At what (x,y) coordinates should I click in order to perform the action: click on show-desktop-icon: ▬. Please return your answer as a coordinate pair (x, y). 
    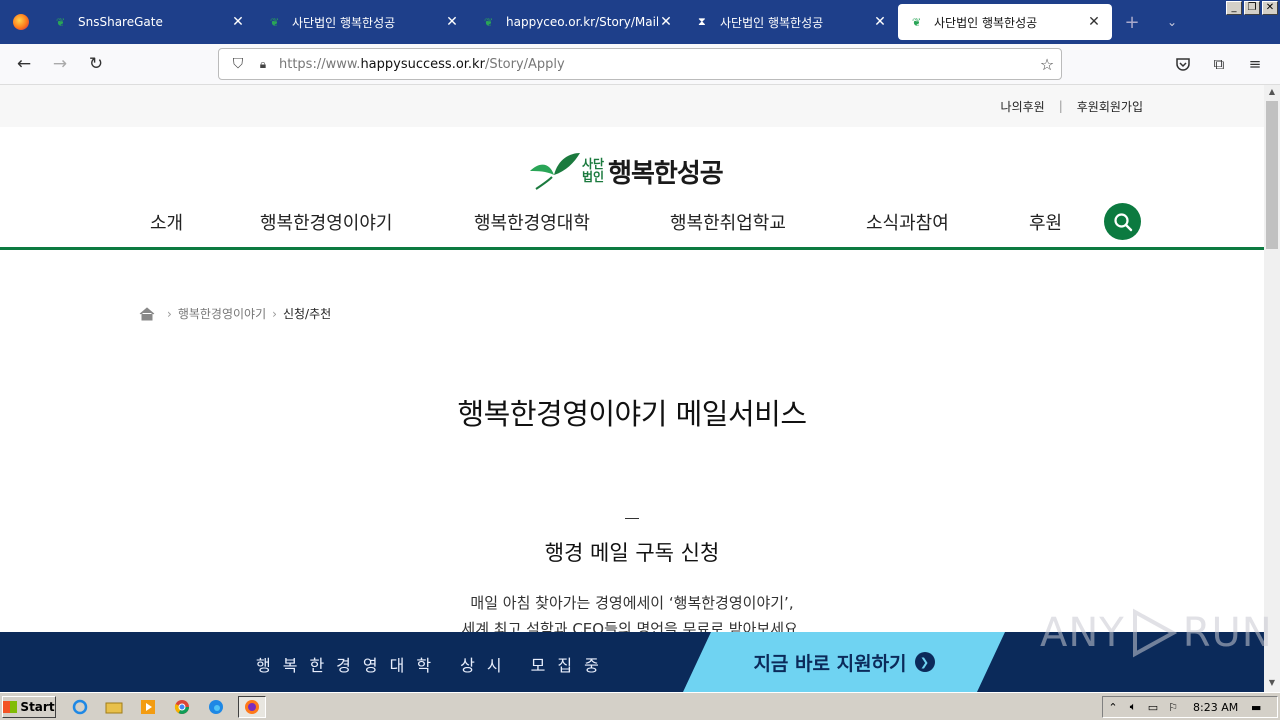
    Looking at the image, I should click on (1256, 707).